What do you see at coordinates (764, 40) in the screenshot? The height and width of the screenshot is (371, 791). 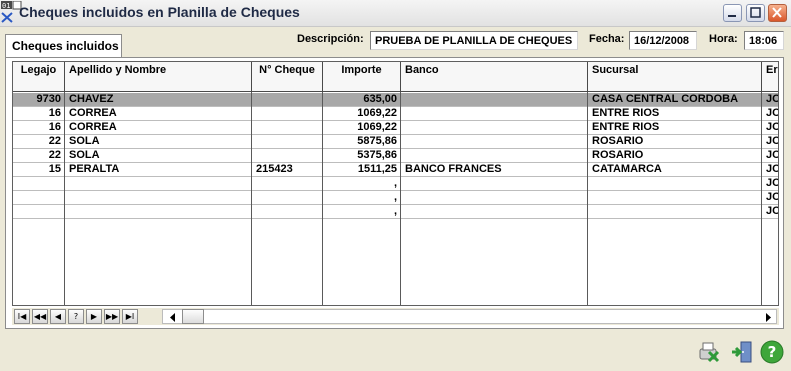 I see `hora-field: 18:06` at bounding box center [764, 40].